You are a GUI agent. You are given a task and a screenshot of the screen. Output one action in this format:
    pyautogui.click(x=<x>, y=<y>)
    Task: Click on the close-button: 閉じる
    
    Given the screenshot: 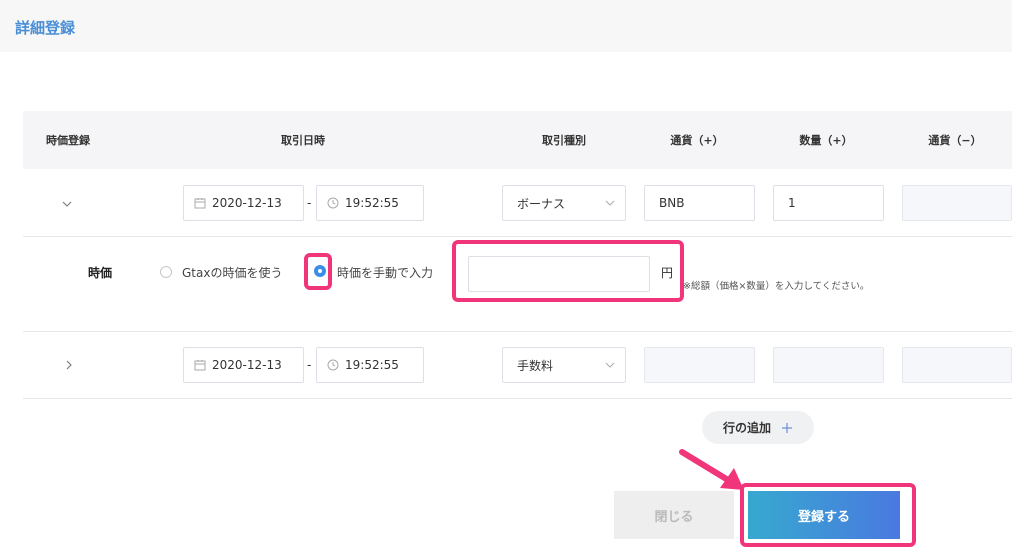 What is the action you would take?
    pyautogui.click(x=674, y=515)
    